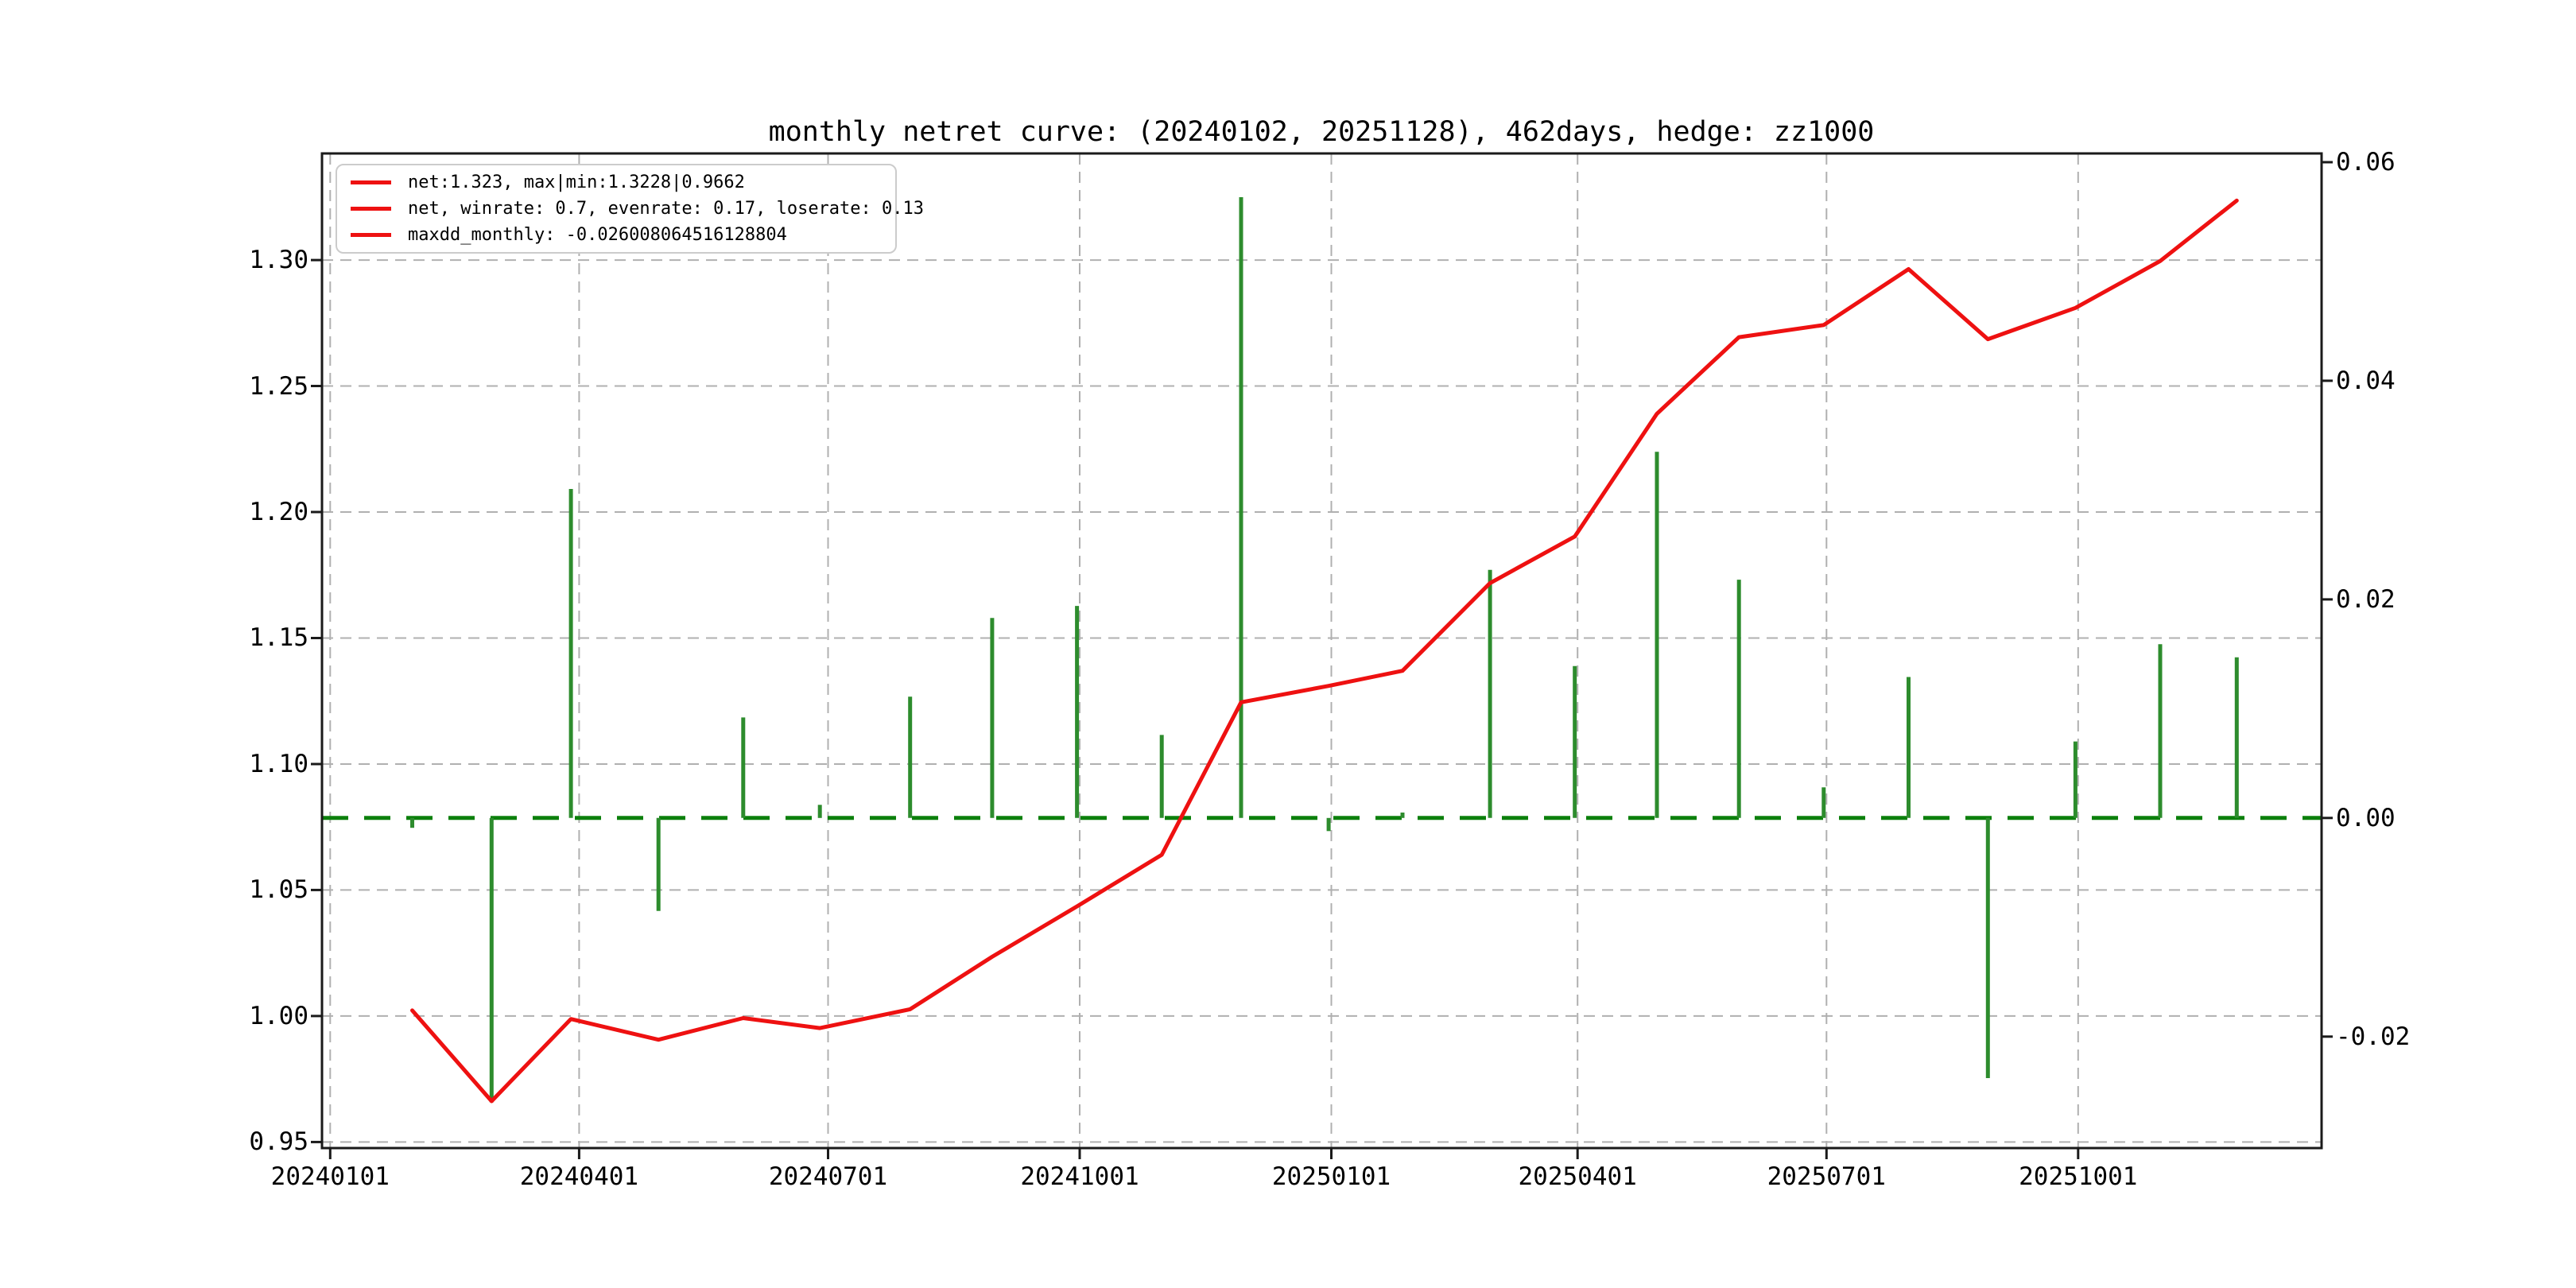 The image size is (2576, 1288). Describe the element at coordinates (1827, 1176) in the screenshot. I see `x-axis-tick-label: 20250701` at that location.